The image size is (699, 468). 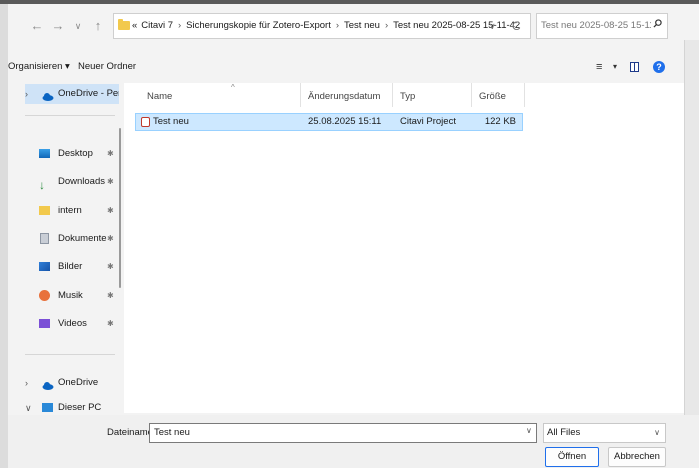 I want to click on nav-item-bilder: Bilder ✱, so click(x=72, y=267).